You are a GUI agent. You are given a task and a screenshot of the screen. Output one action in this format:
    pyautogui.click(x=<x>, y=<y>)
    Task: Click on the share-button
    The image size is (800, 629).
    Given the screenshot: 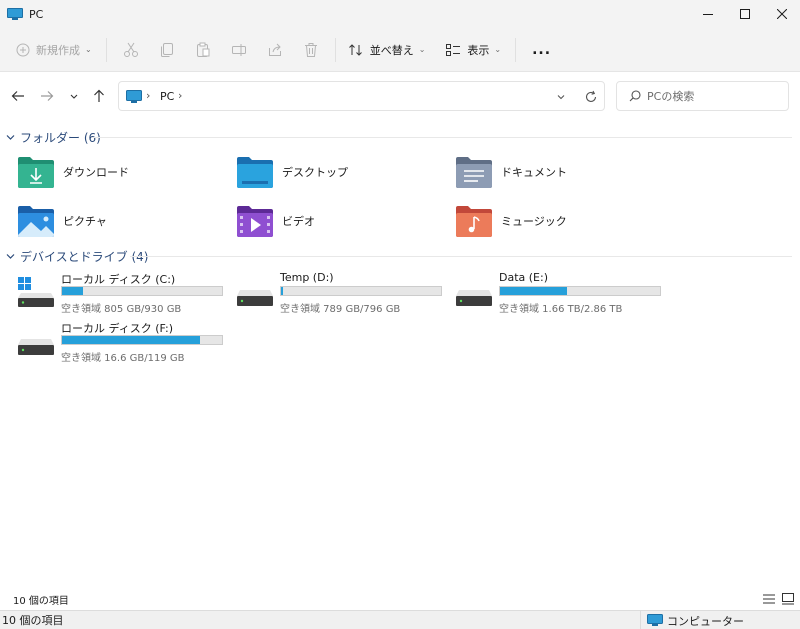 What is the action you would take?
    pyautogui.click(x=275, y=50)
    